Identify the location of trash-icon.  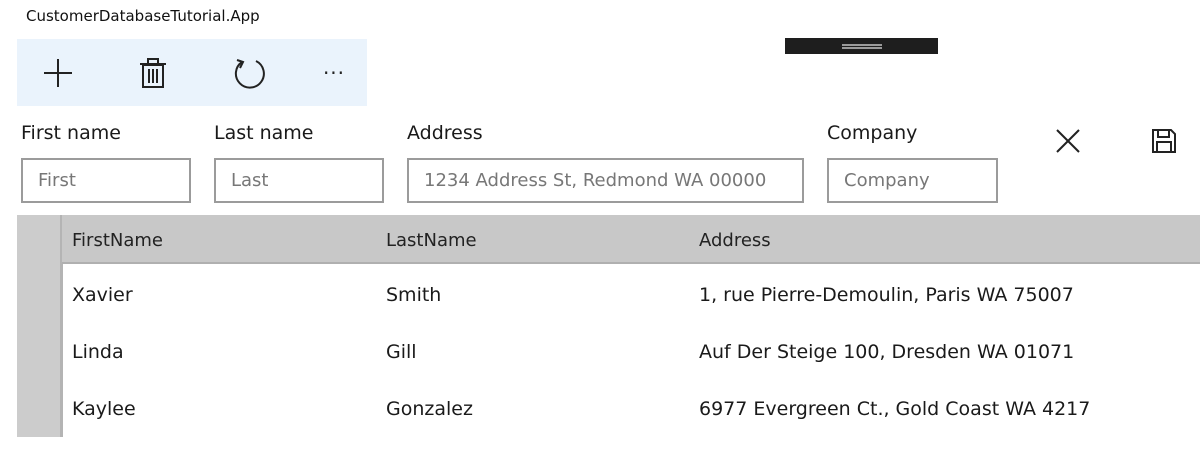
(153, 73).